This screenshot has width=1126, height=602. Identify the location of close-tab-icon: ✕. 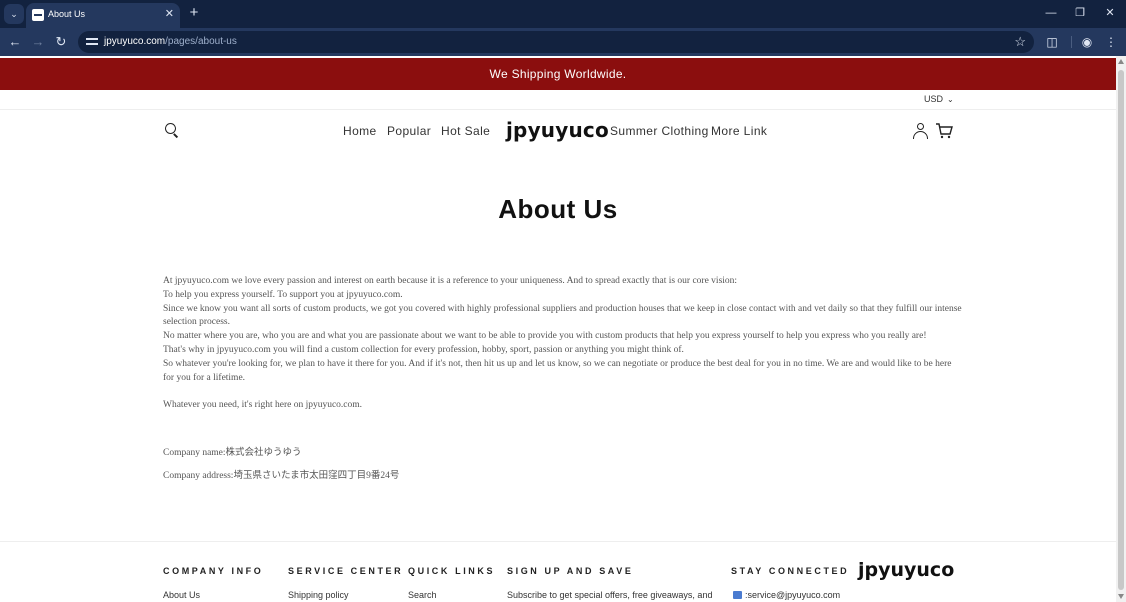
(169, 13).